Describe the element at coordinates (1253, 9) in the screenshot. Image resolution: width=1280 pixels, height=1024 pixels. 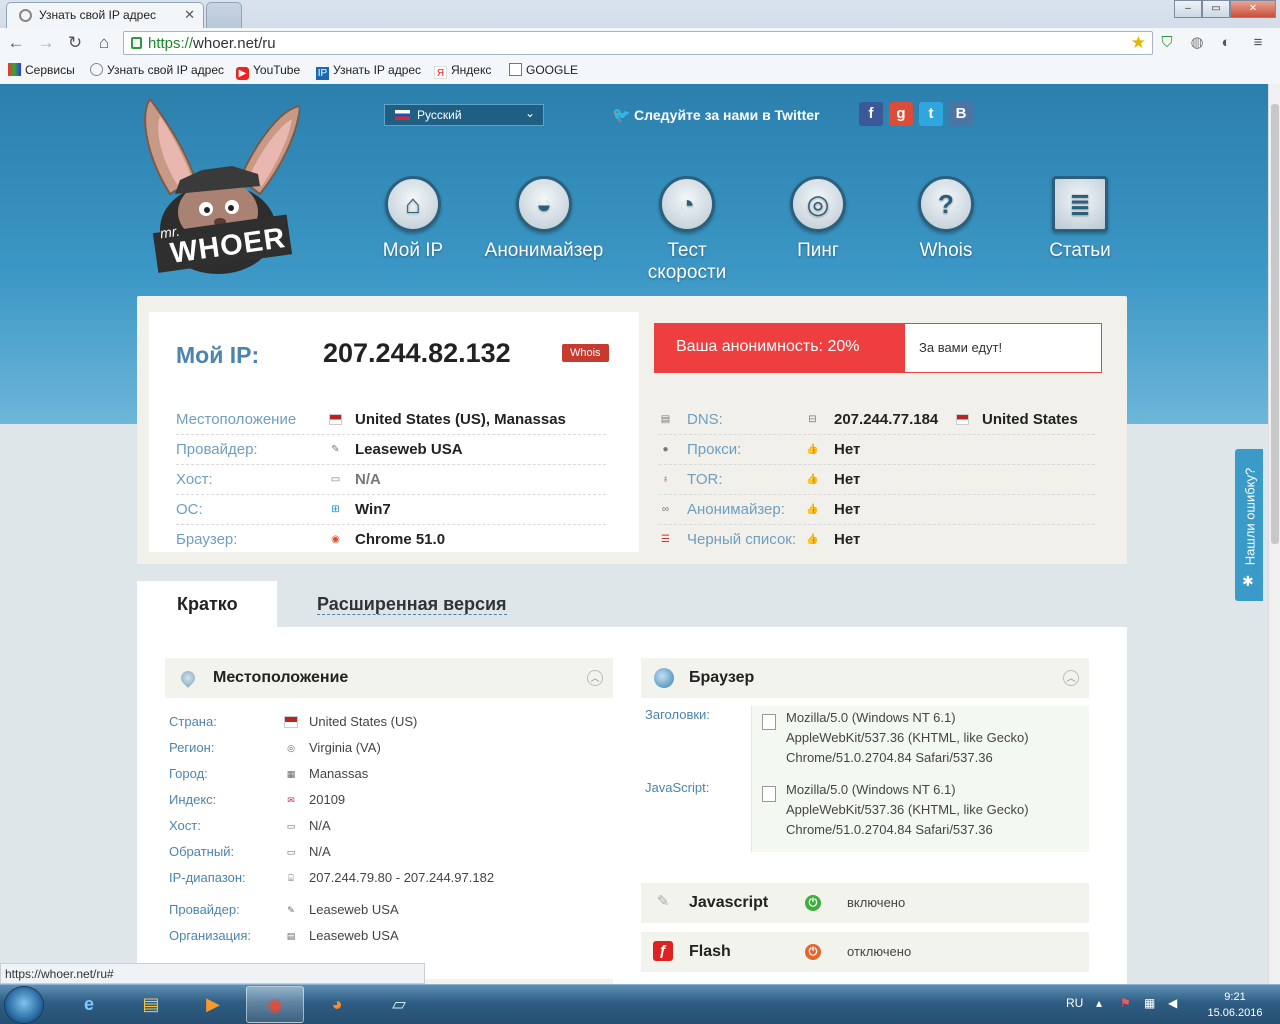
I see `close-window-button: ✕` at that location.